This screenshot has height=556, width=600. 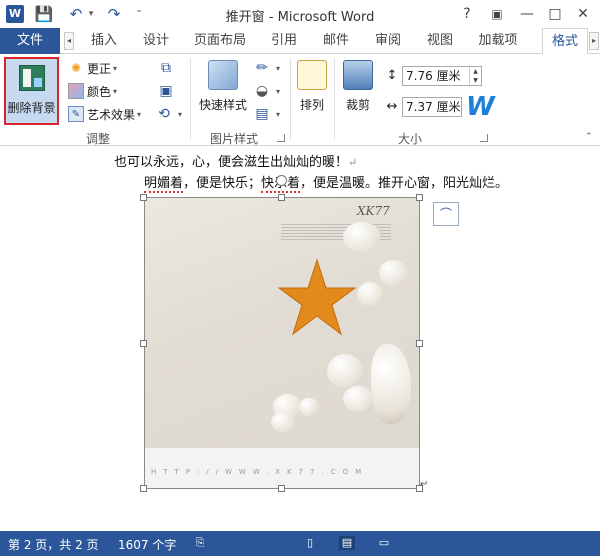 I want to click on tab-design: 设计, so click(x=156, y=41).